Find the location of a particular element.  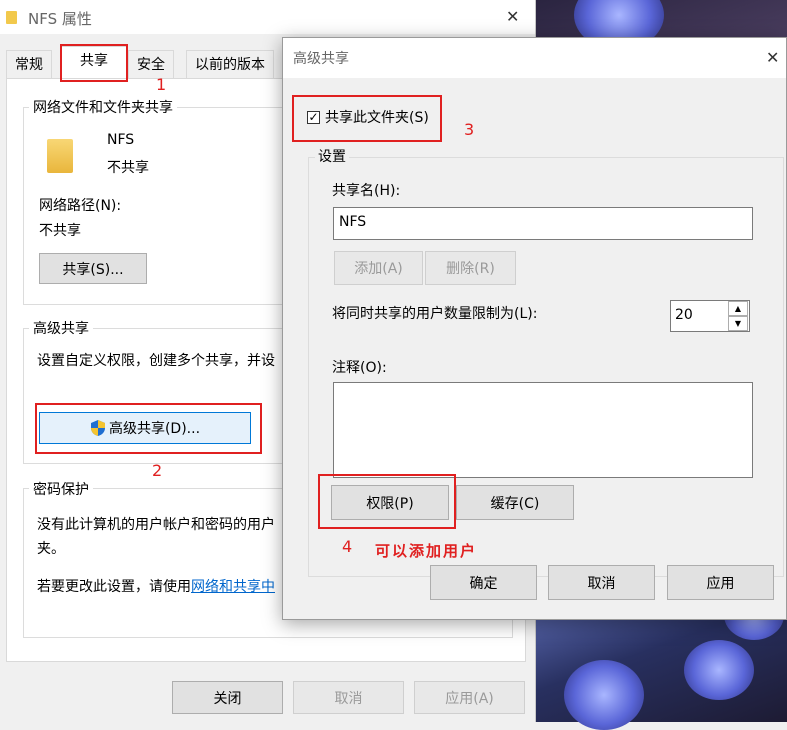

annotation-step-4: 4 is located at coordinates (347, 546).